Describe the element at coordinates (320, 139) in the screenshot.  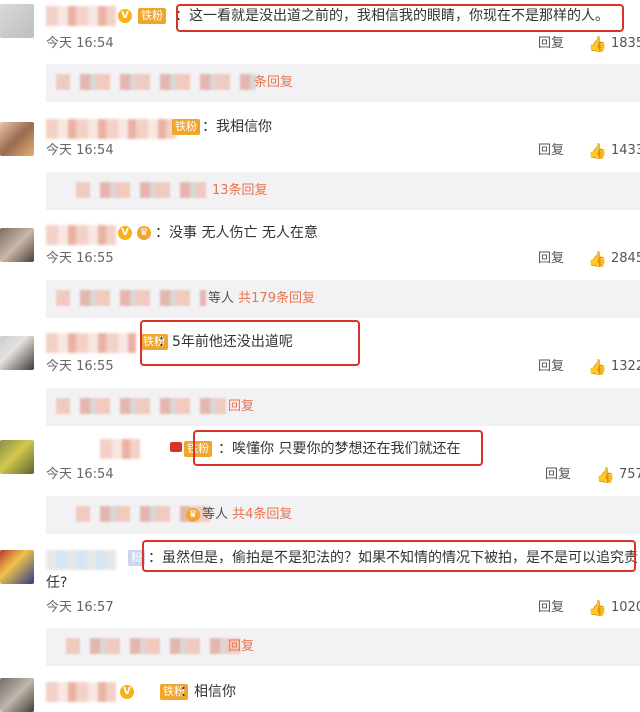
I see `comment-row: 铁粉 ：我相信你 今天 16:54 回复 👍 1433` at that location.